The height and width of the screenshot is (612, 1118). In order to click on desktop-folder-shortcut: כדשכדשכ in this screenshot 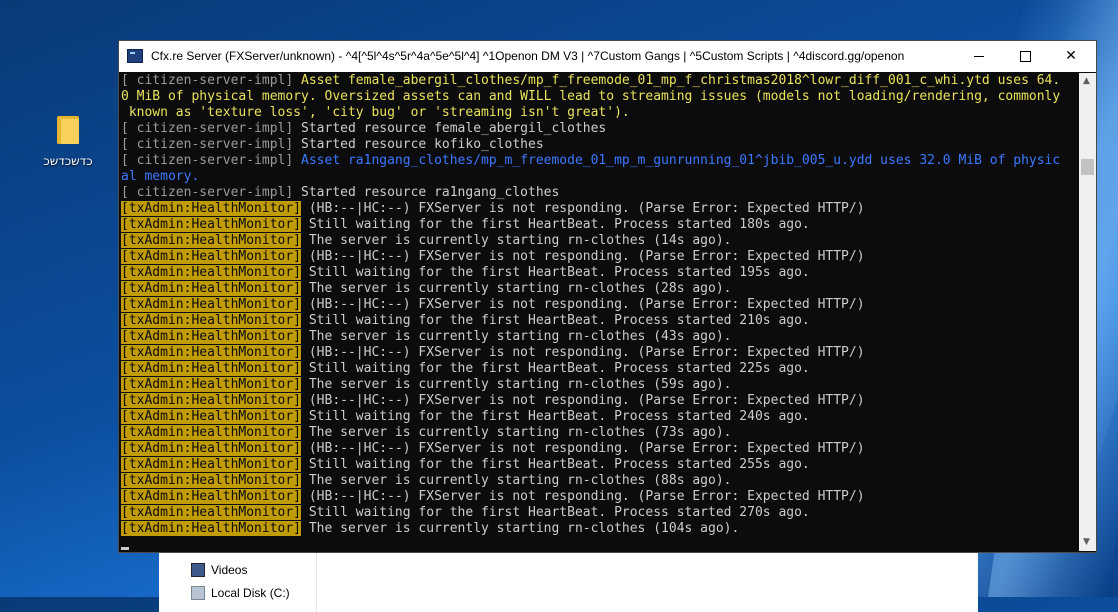, I will do `click(68, 140)`.